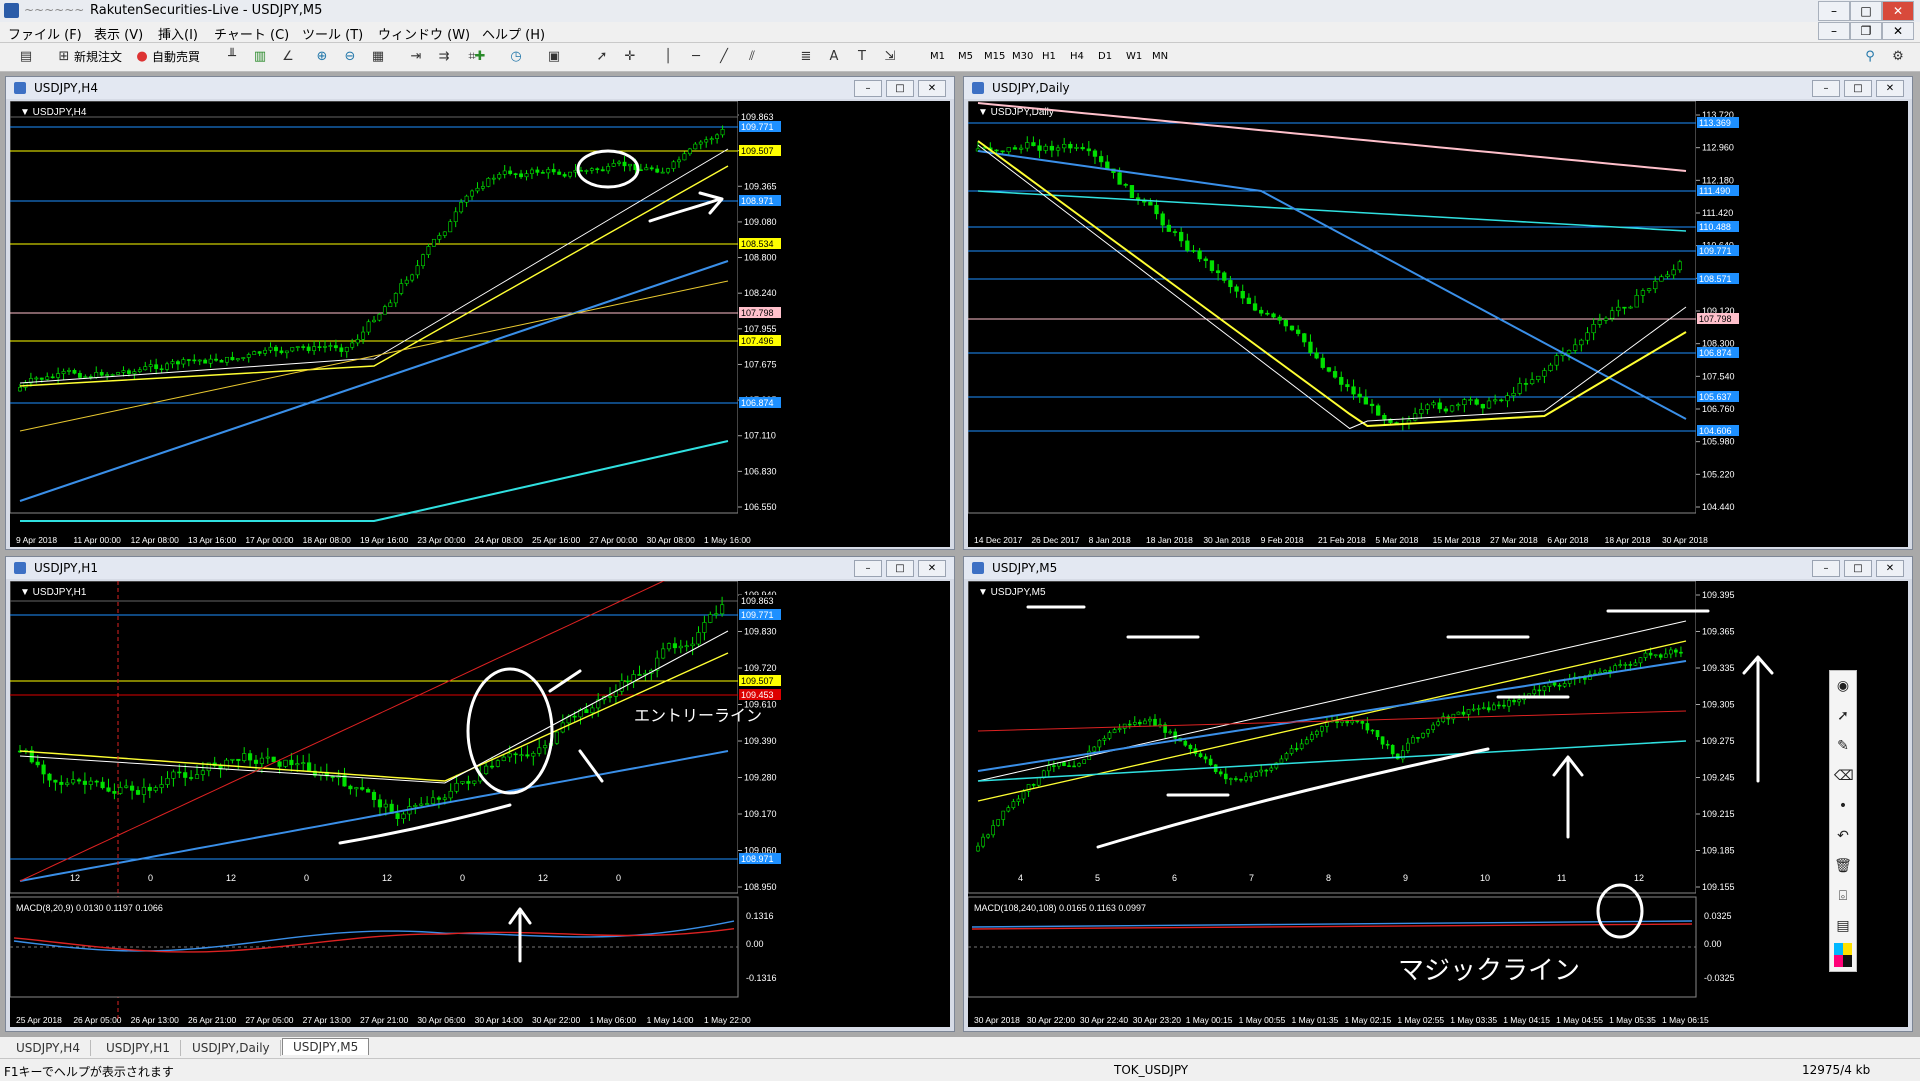 This screenshot has height=1081, width=1920. What do you see at coordinates (462, 878) in the screenshot?
I see `period-label: 0` at bounding box center [462, 878].